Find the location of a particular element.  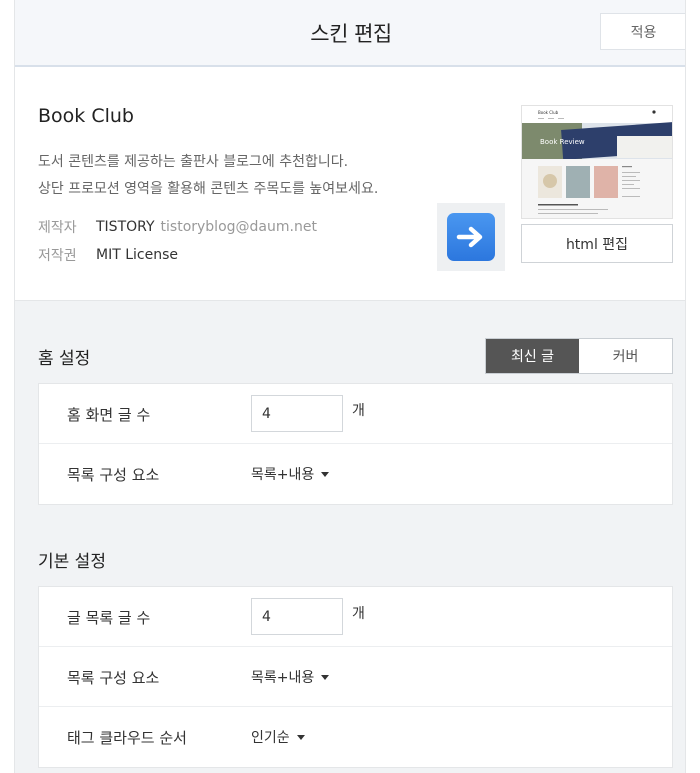

toggle-cover: 커버 is located at coordinates (625, 356).